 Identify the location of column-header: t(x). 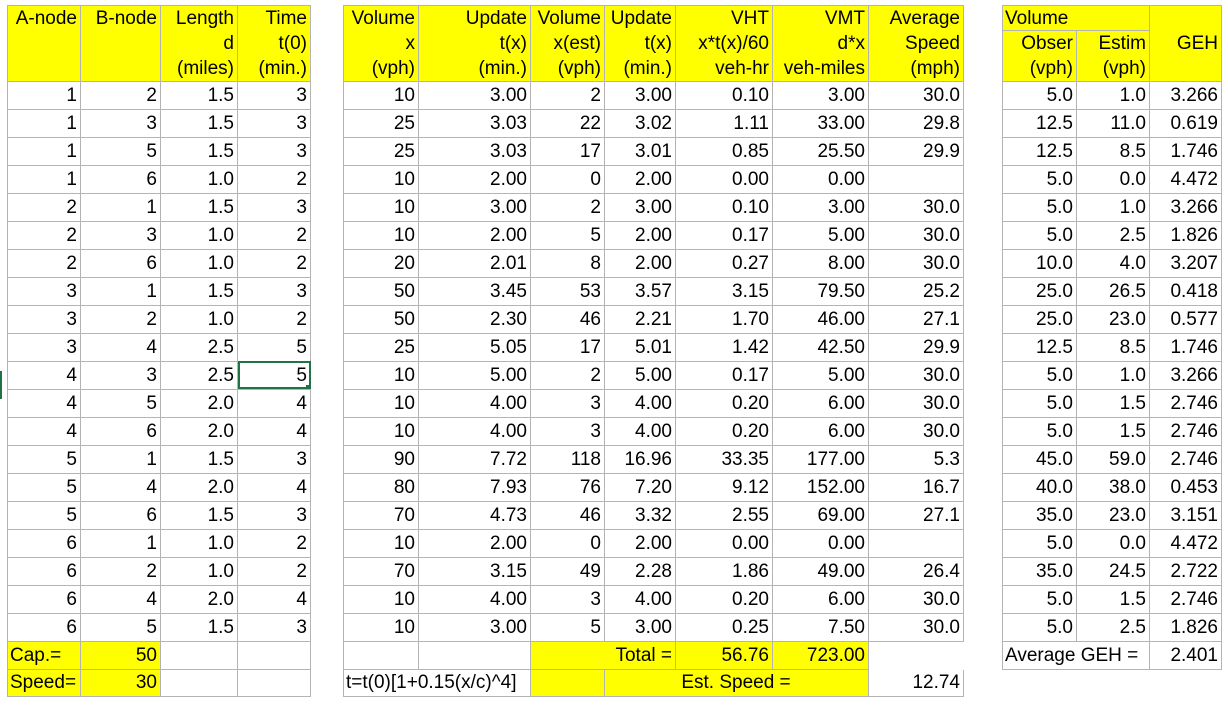
(474, 43).